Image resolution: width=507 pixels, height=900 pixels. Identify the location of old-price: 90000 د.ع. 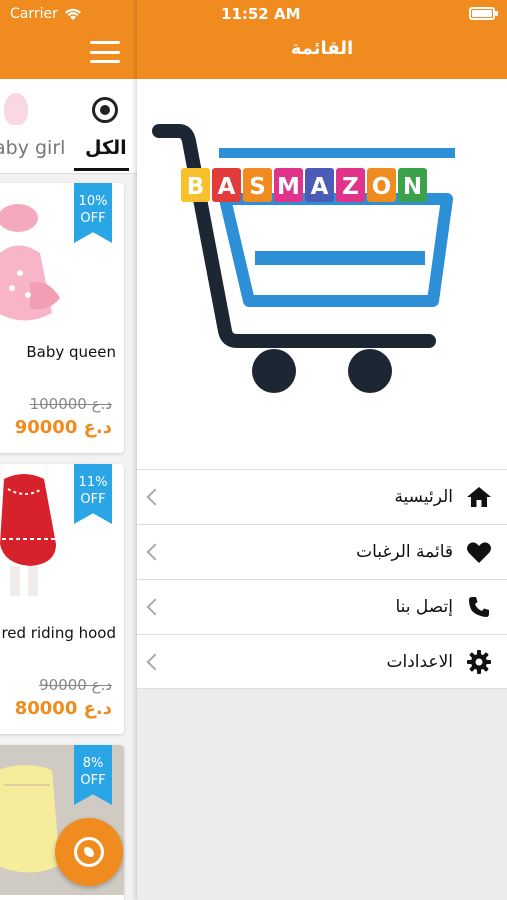
(75, 685).